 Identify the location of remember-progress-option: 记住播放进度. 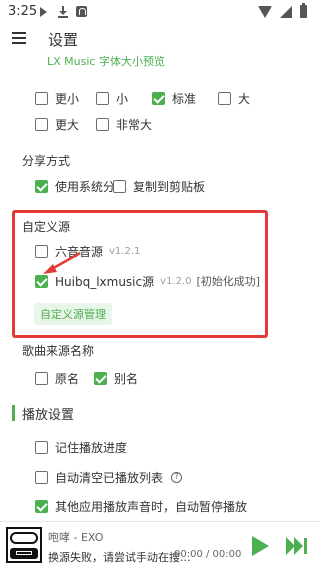
(81, 447).